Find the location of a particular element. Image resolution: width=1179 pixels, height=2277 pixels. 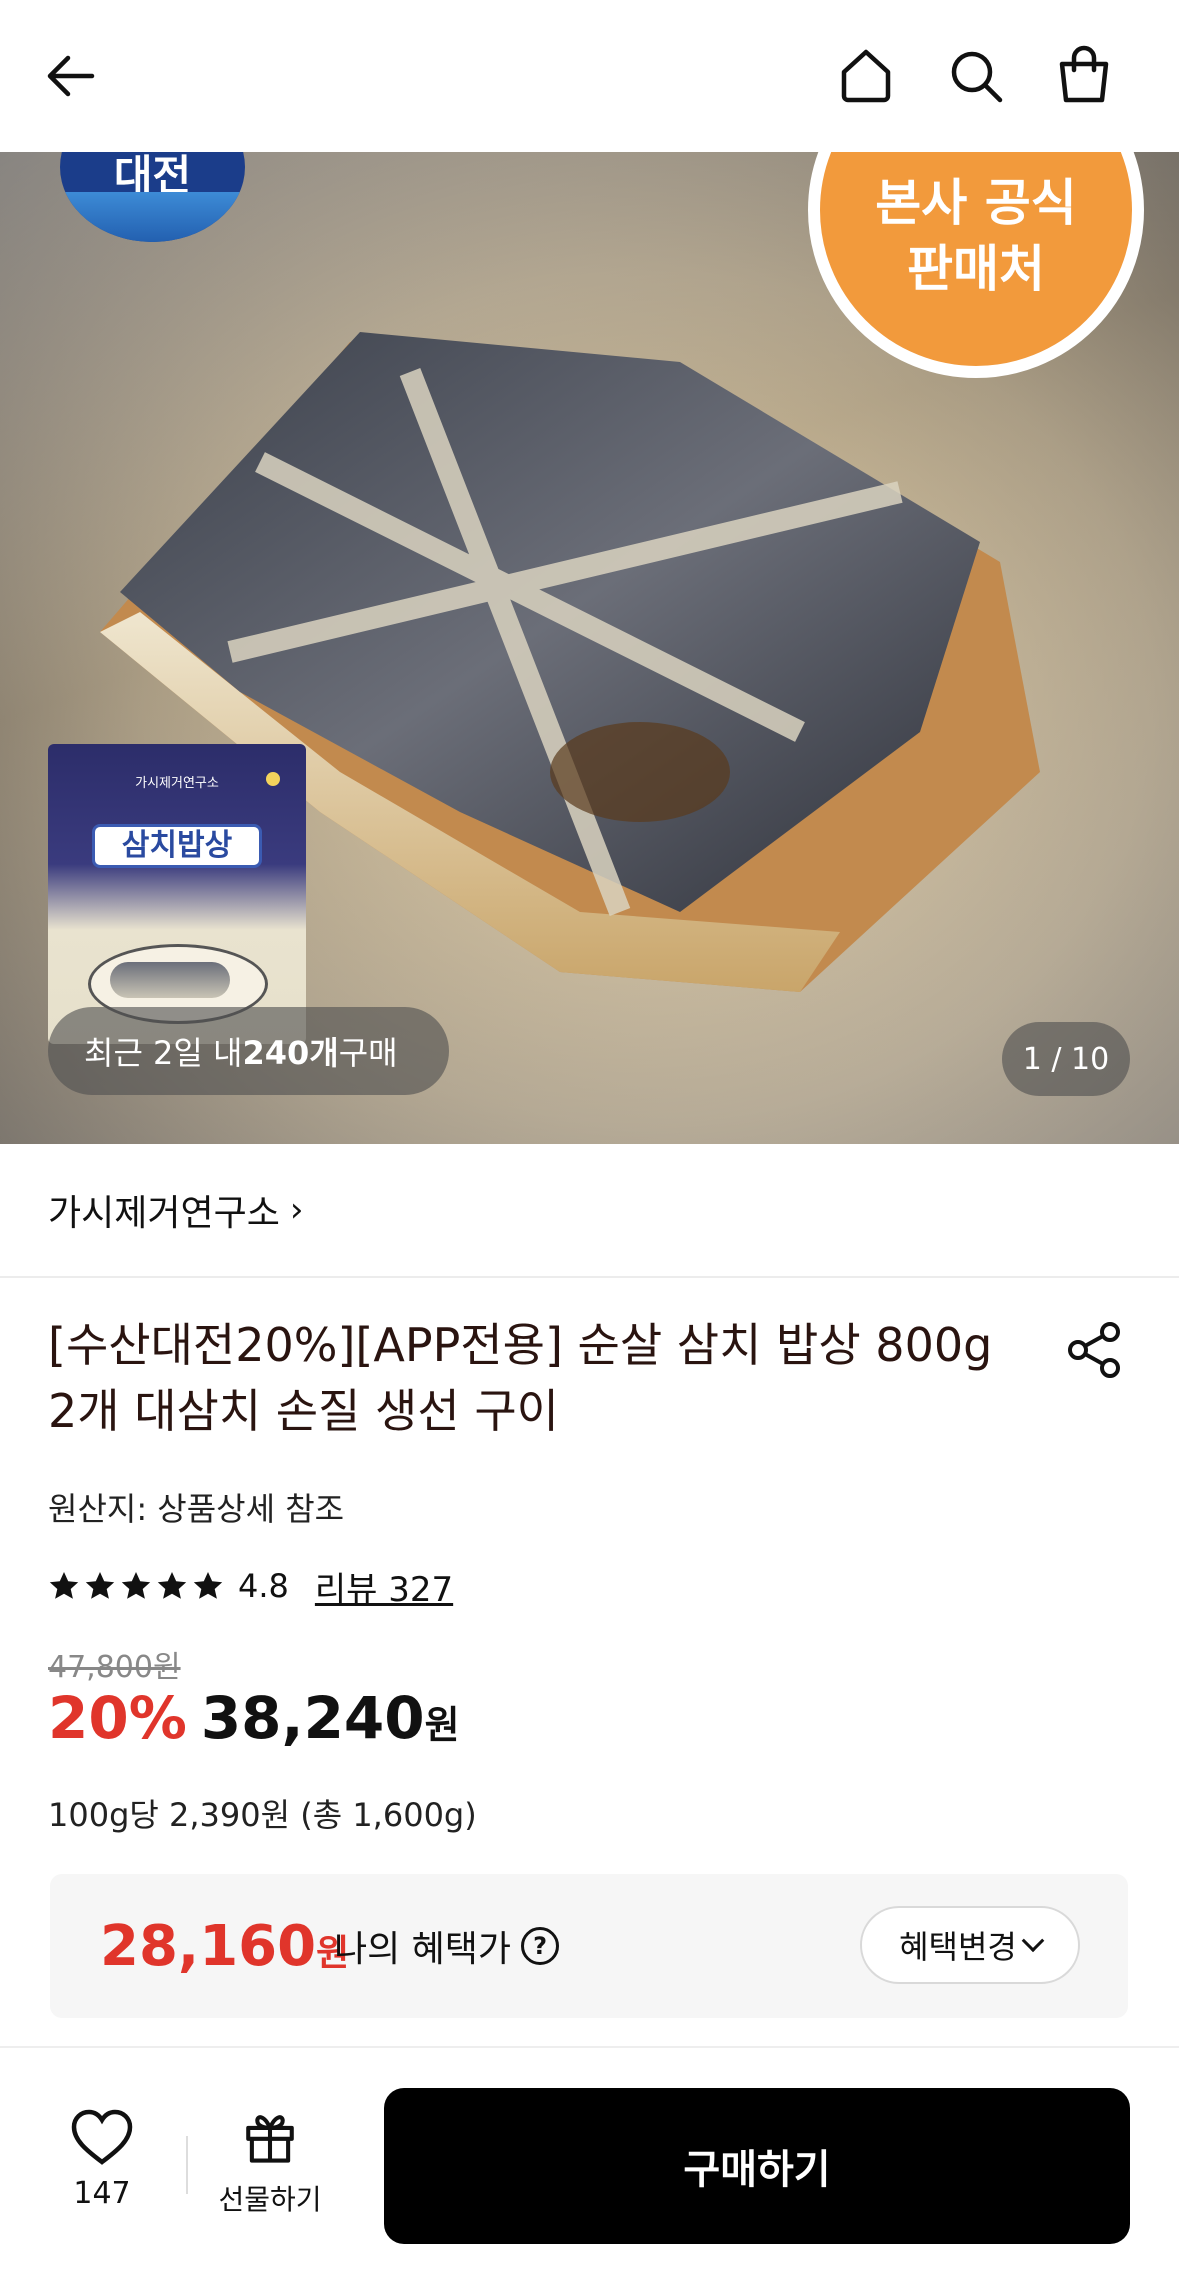

benefit-price: 28,160 원 is located at coordinates (225, 1946).